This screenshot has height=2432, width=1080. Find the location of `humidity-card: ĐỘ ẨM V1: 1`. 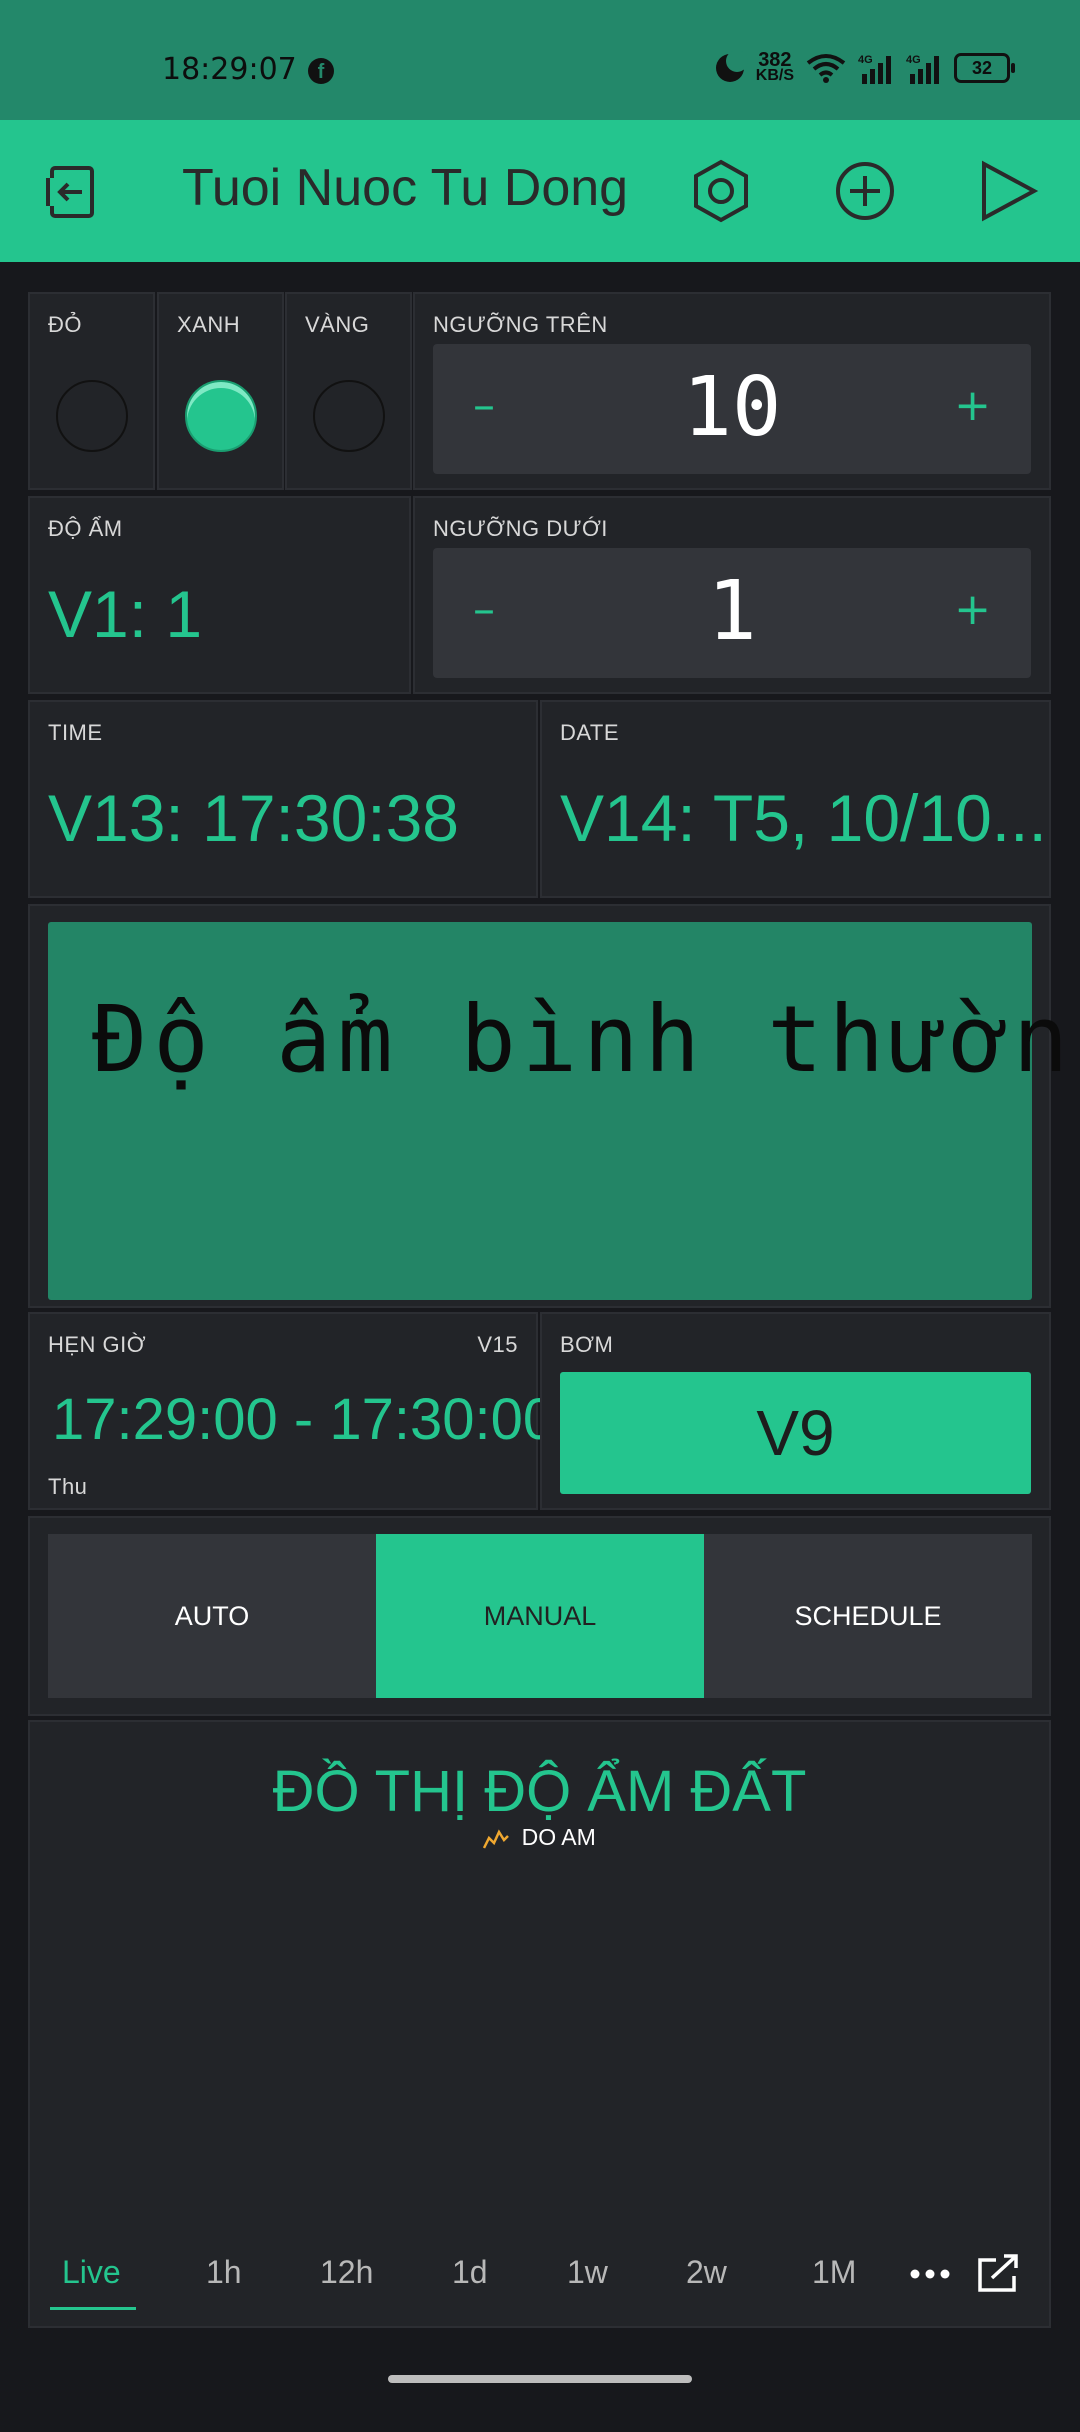

humidity-card: ĐỘ ẨM V1: 1 is located at coordinates (219, 595).